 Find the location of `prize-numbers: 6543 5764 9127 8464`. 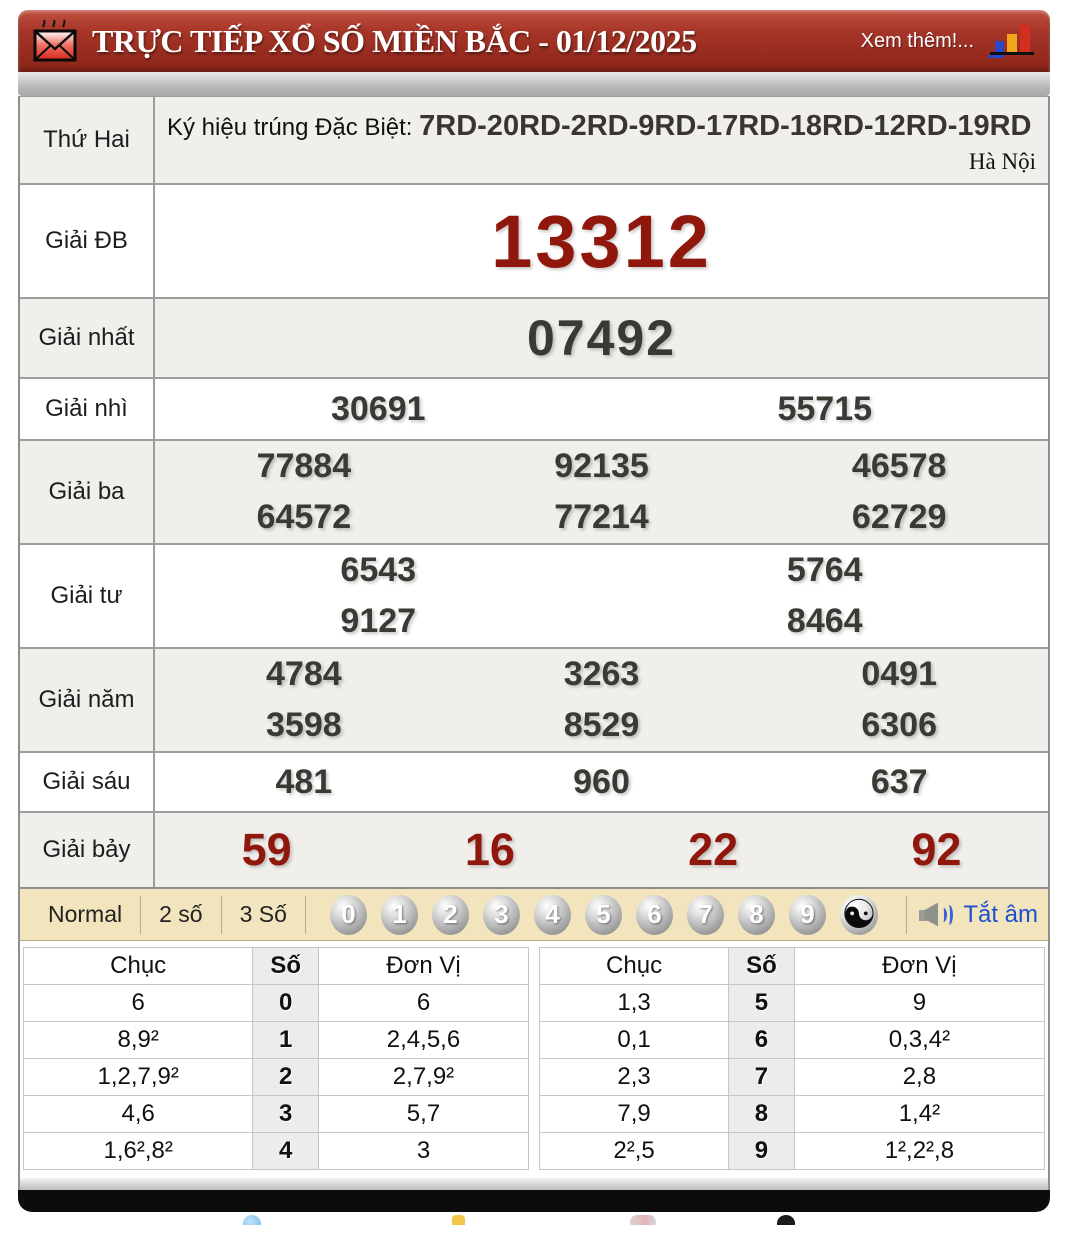

prize-numbers: 6543 5764 9127 8464 is located at coordinates (601, 596).